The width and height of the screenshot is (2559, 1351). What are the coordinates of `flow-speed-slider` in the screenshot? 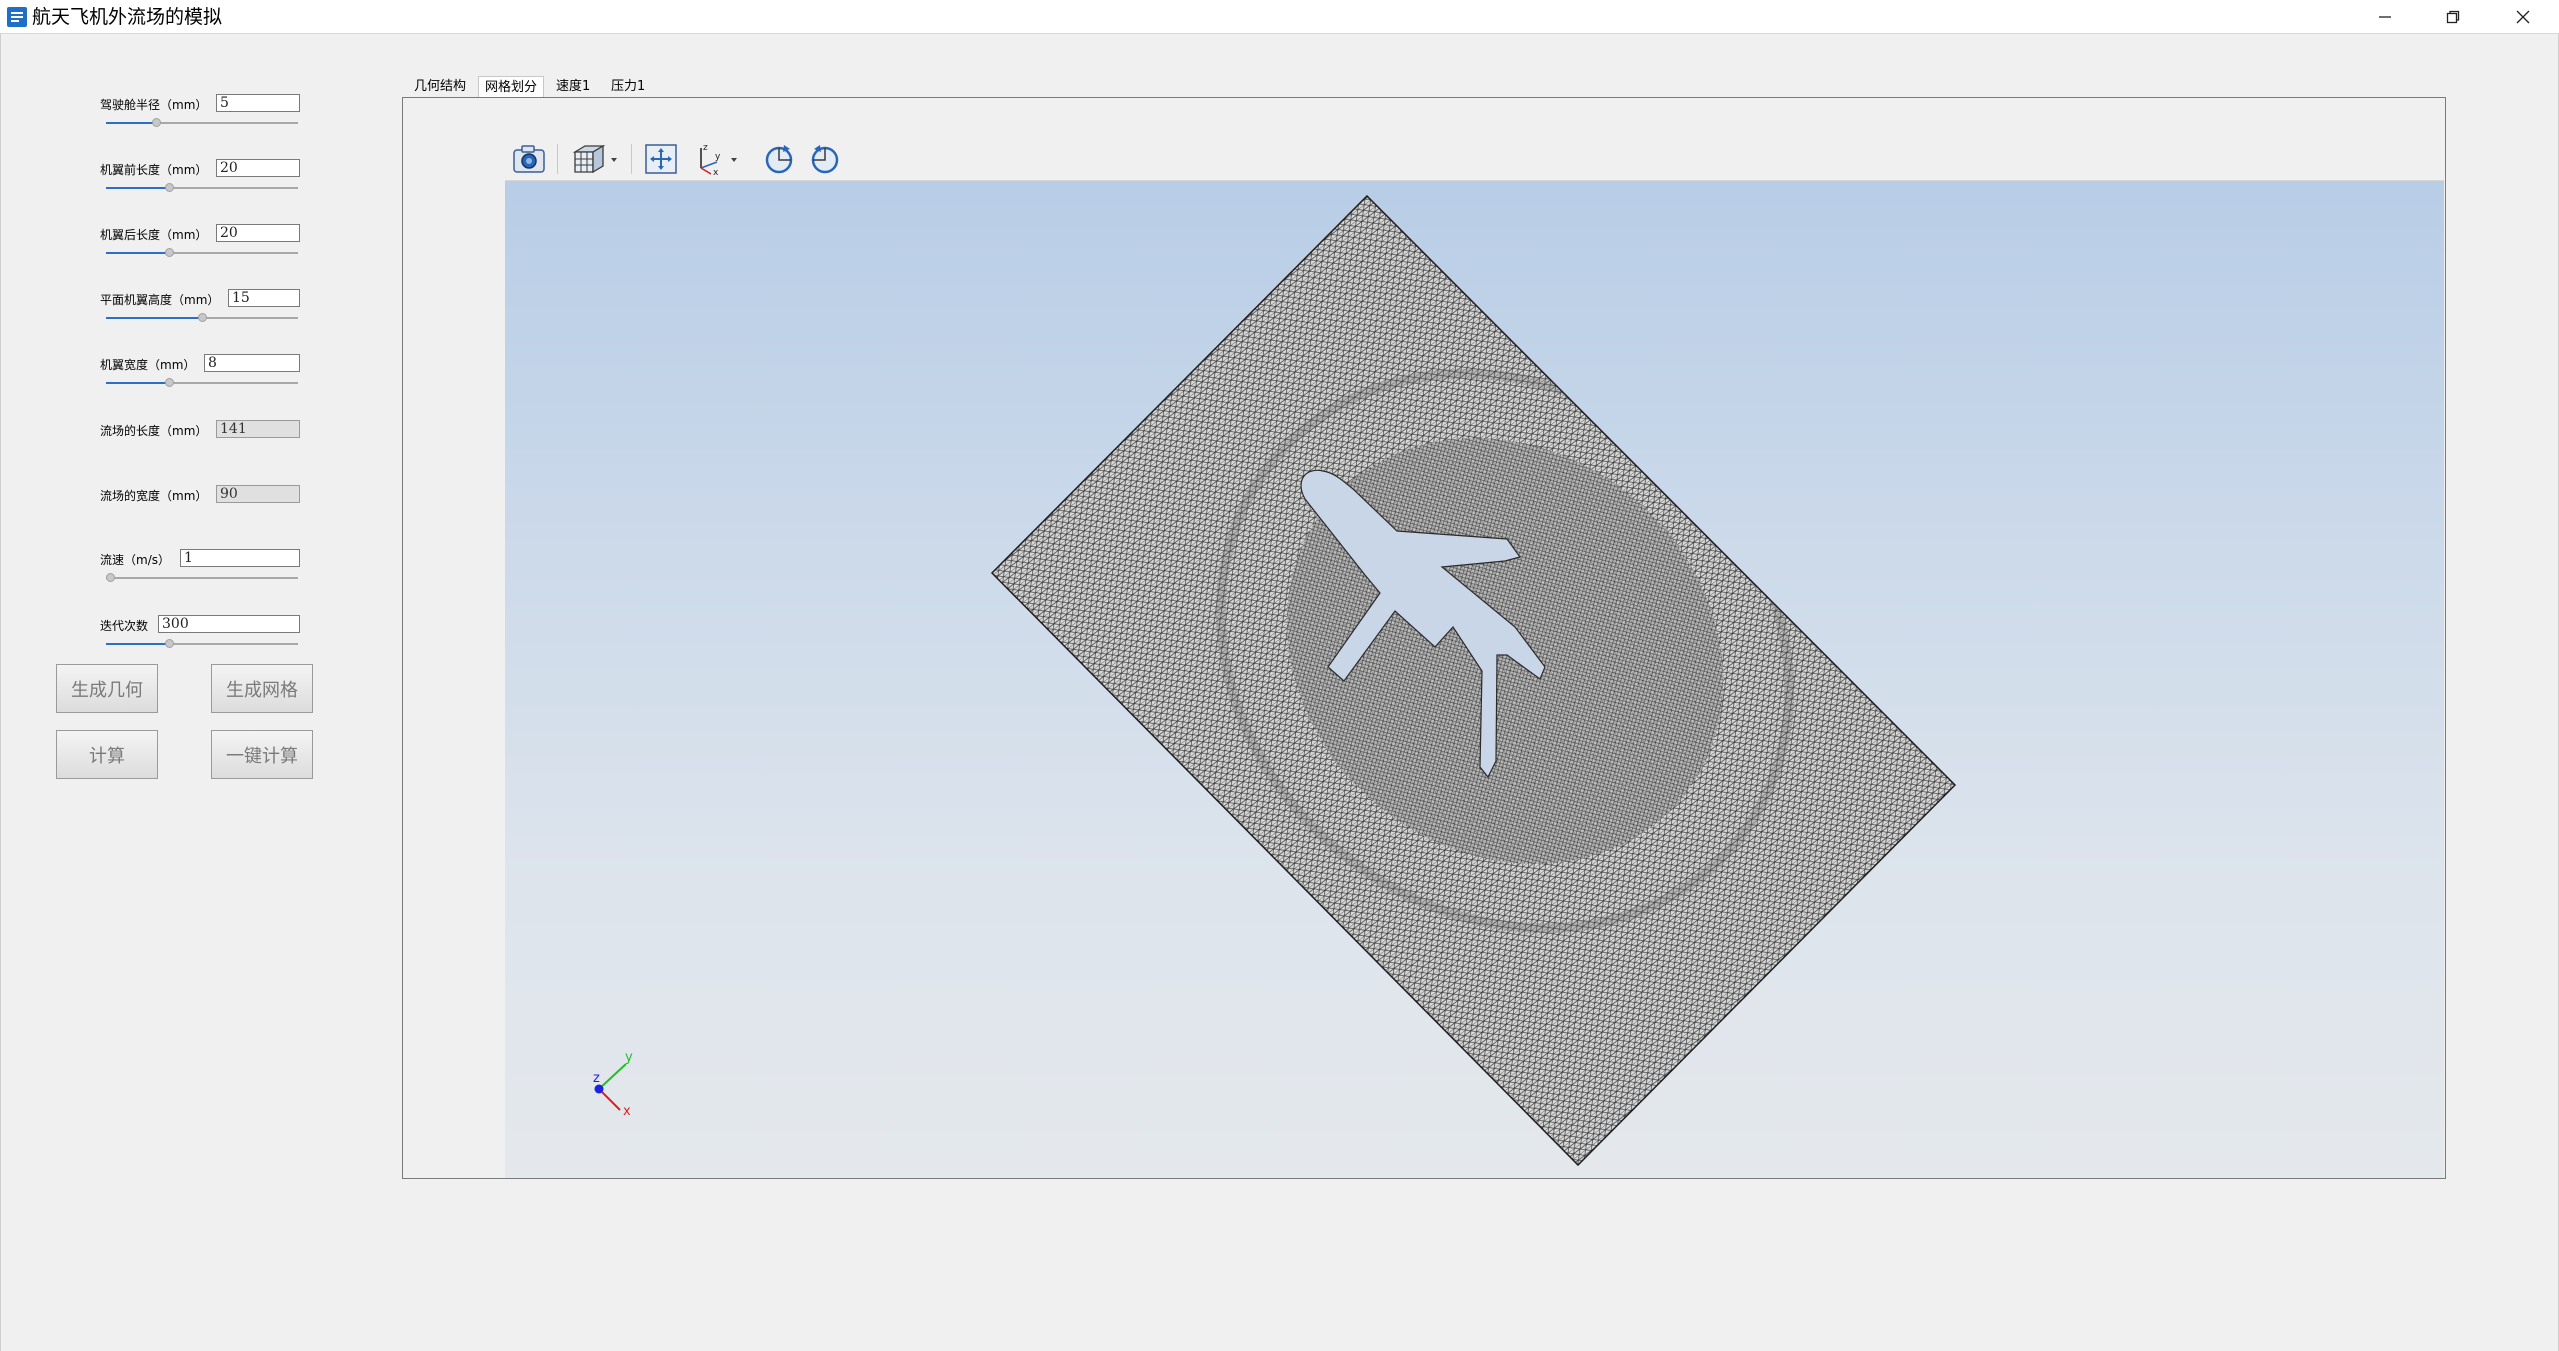 It's located at (202, 578).